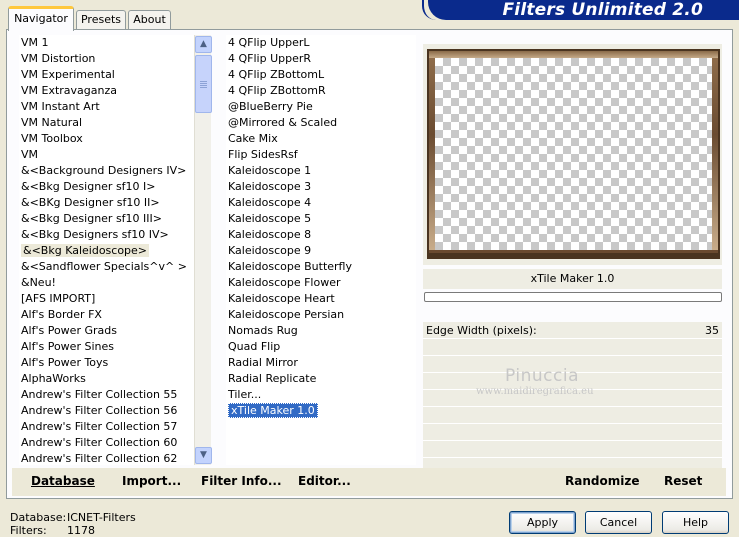  Describe the element at coordinates (321, 43) in the screenshot. I see `list-item: 4 QFlip UpperL` at that location.